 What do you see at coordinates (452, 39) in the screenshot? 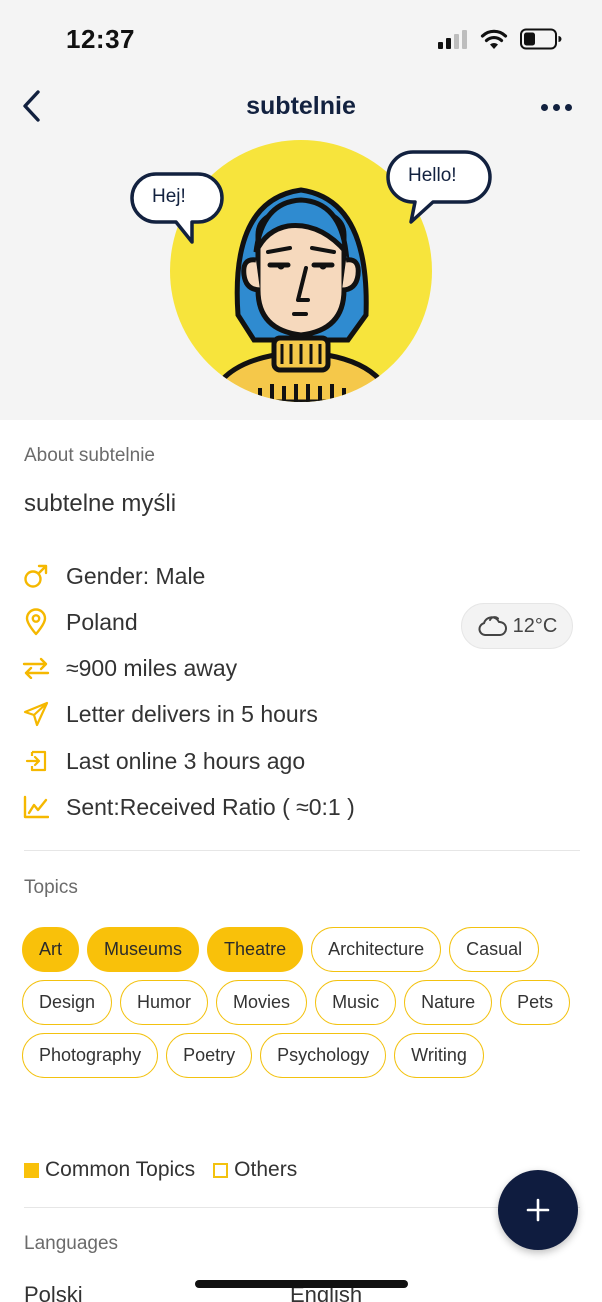
I see `signal-icon` at bounding box center [452, 39].